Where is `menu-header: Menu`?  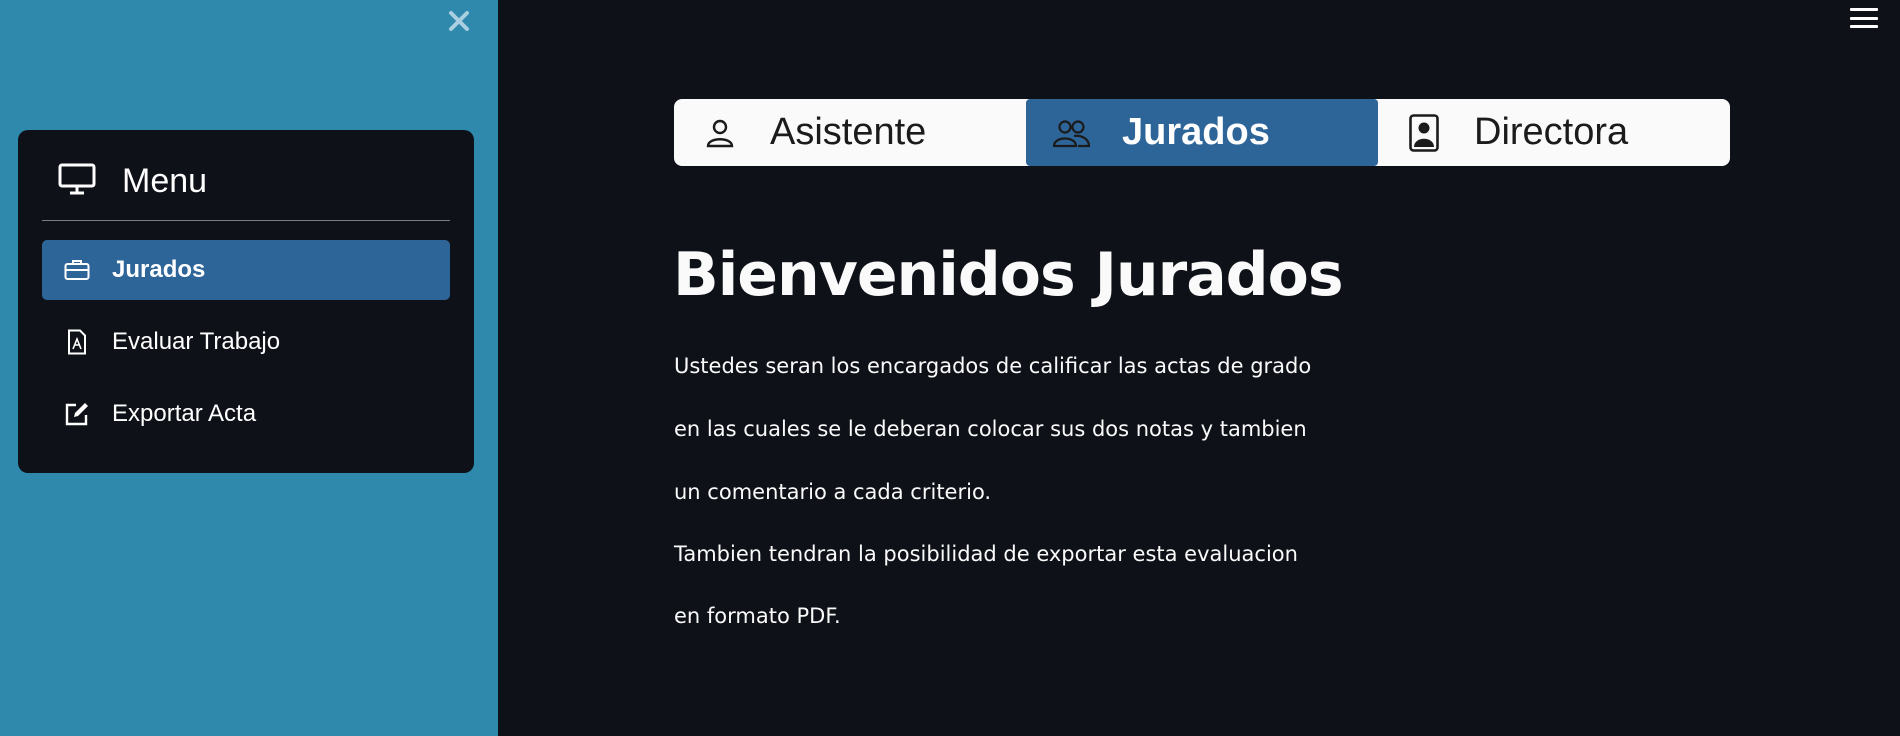 menu-header: Menu is located at coordinates (132, 181).